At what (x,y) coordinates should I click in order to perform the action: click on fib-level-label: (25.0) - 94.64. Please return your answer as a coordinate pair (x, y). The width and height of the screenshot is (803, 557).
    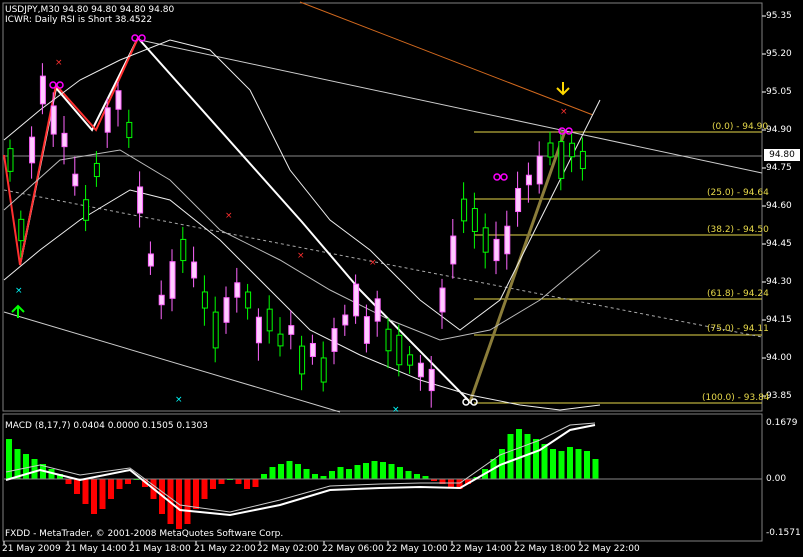
    Looking at the image, I should click on (738, 193).